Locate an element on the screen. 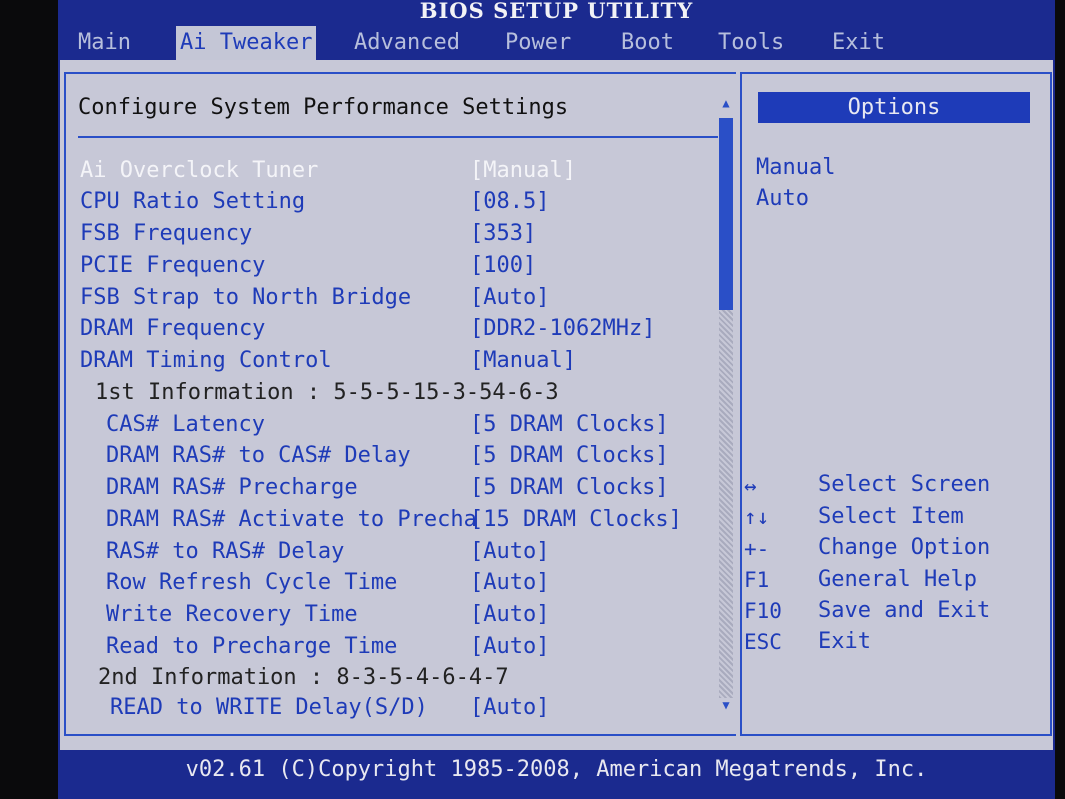 This screenshot has height=799, width=1065. setting-row-dram-frequency: DRAM Frequency is located at coordinates (172, 328).